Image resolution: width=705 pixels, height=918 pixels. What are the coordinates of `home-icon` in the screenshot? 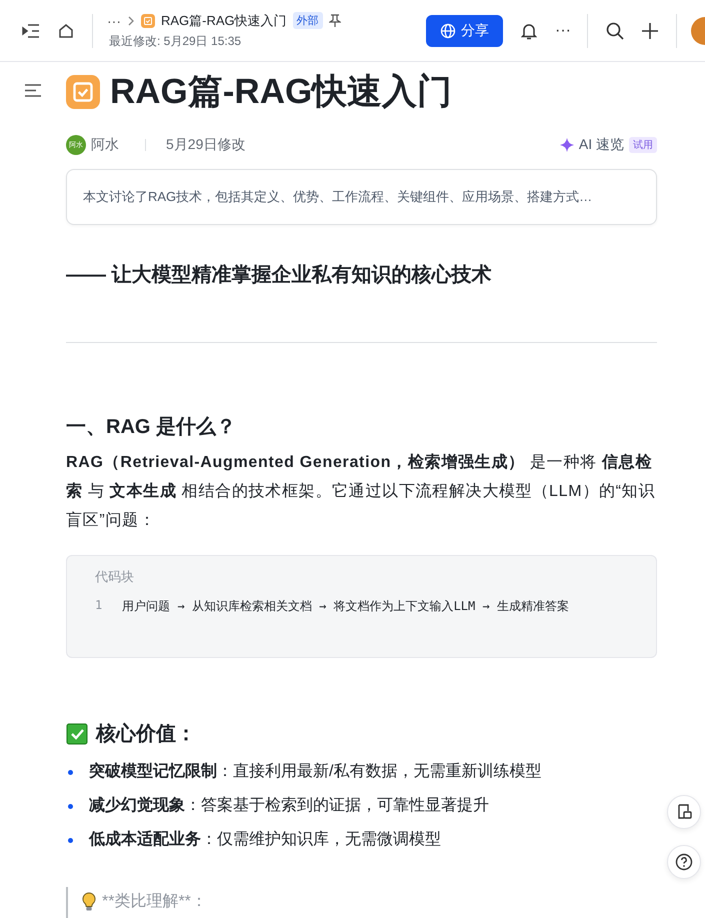 It's located at (66, 30).